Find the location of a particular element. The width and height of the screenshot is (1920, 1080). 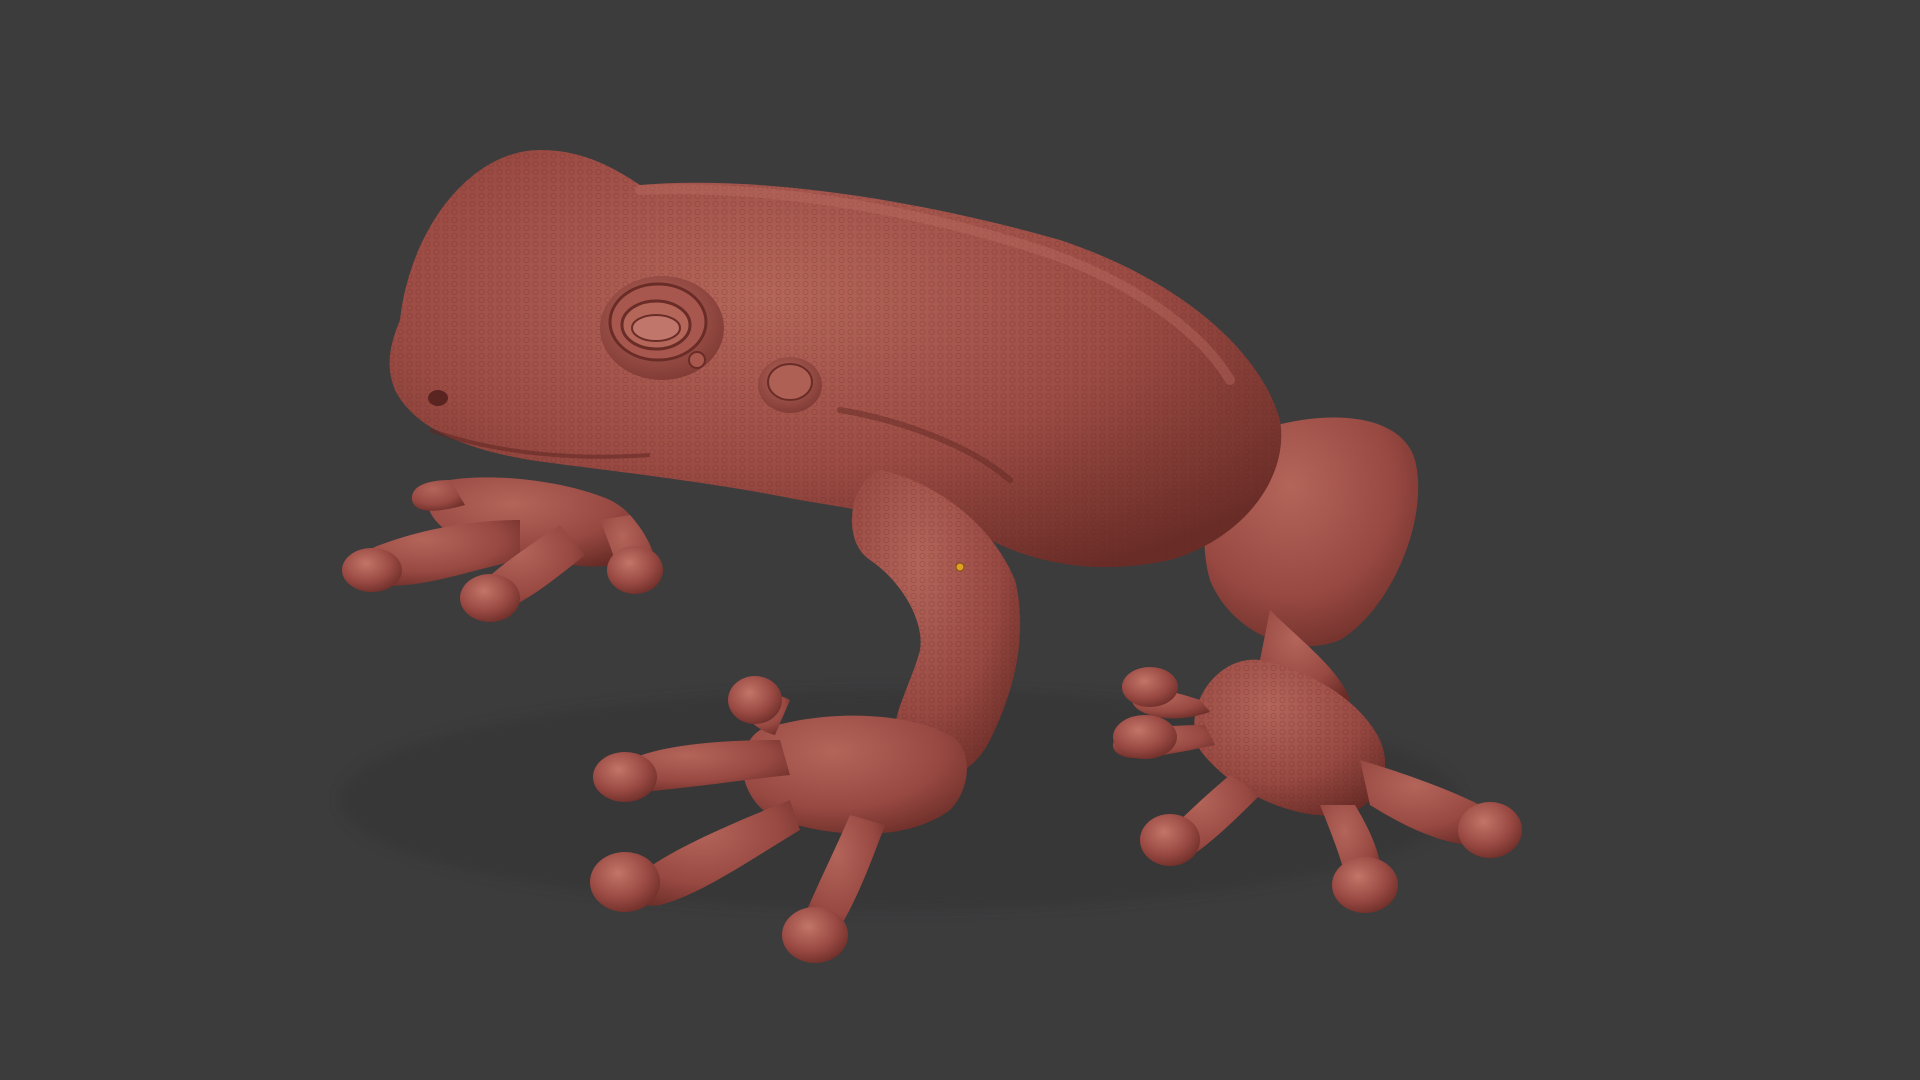

brush-cursor is located at coordinates (960, 567).